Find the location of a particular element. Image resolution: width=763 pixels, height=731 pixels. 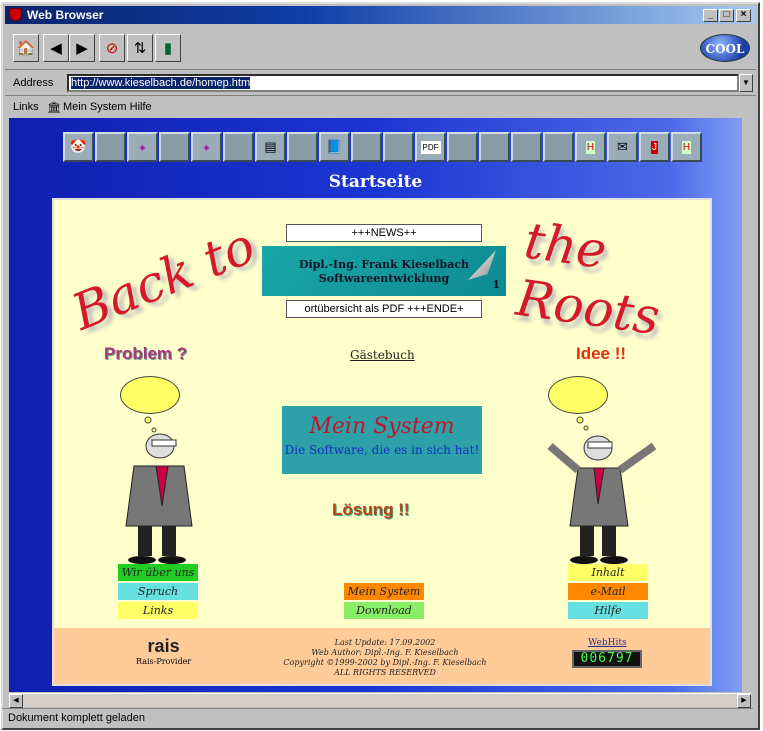

maximize-button: □ is located at coordinates (726, 15).